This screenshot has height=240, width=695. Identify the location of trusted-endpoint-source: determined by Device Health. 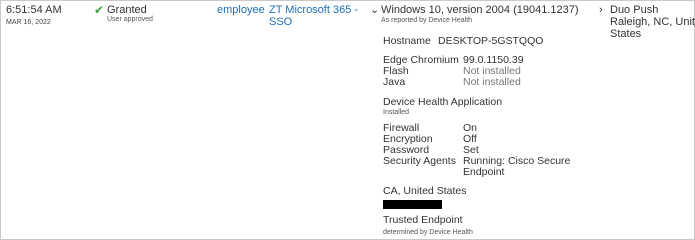
(428, 232).